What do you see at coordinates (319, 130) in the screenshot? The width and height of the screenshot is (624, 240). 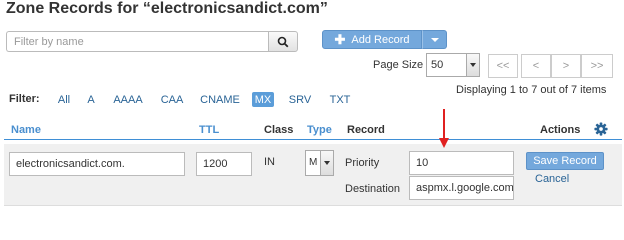 I see `column-header-type: Type` at bounding box center [319, 130].